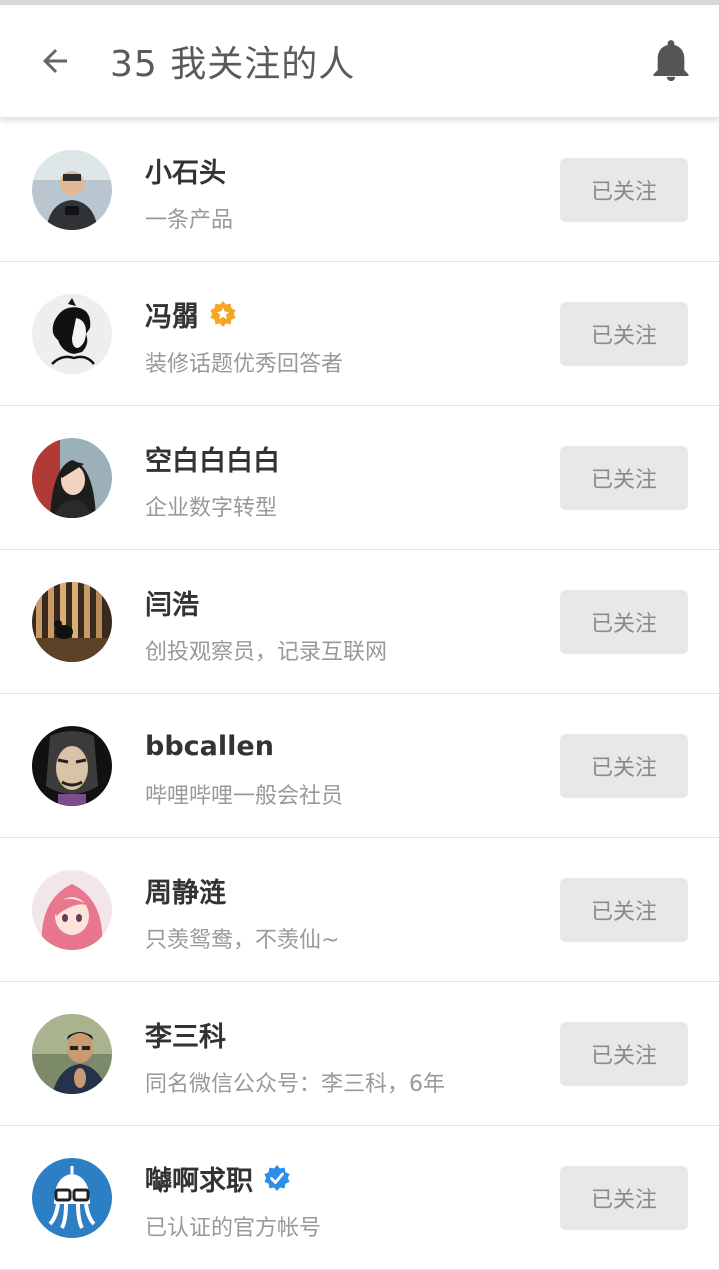  I want to click on user-description: 创投观察员，记录互联网, so click(266, 652).